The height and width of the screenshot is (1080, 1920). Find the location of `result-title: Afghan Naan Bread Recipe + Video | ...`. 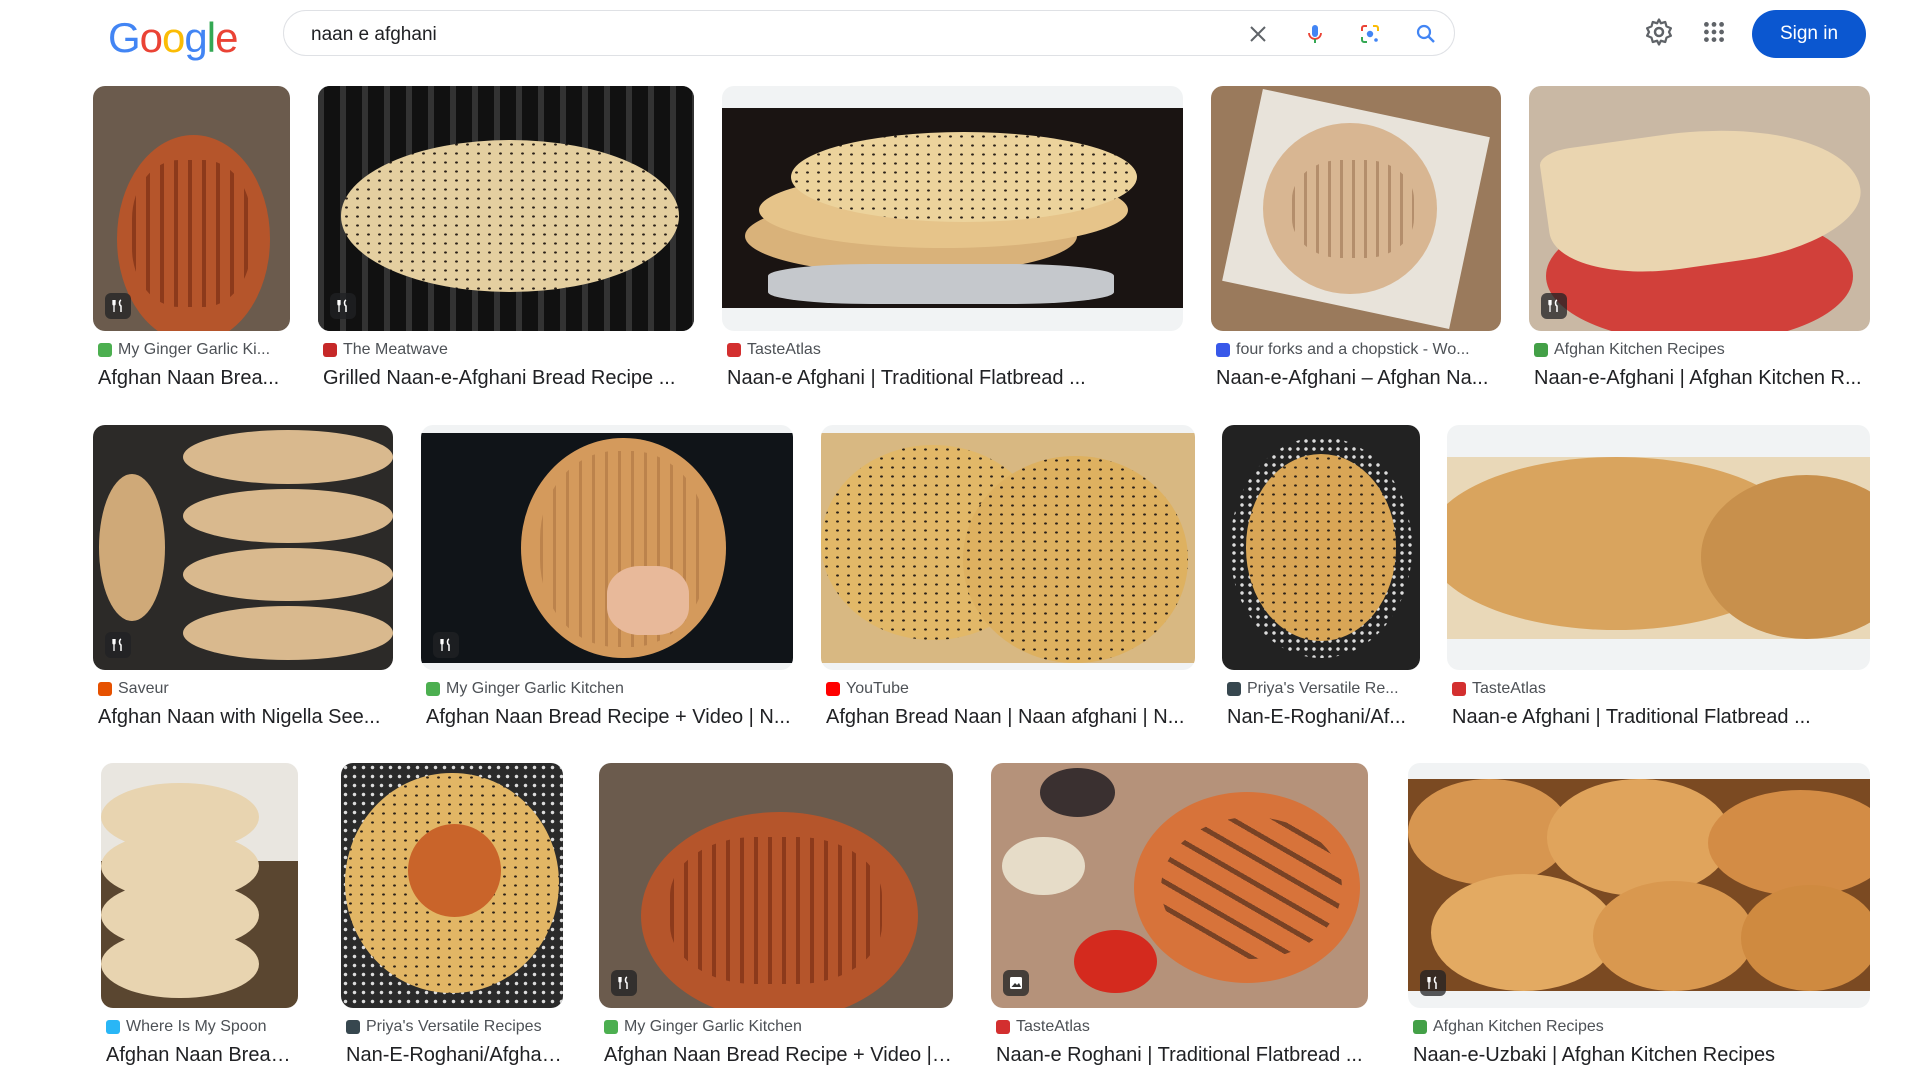

result-title: Afghan Naan Bread Recipe + Video | ... is located at coordinates (778, 1055).